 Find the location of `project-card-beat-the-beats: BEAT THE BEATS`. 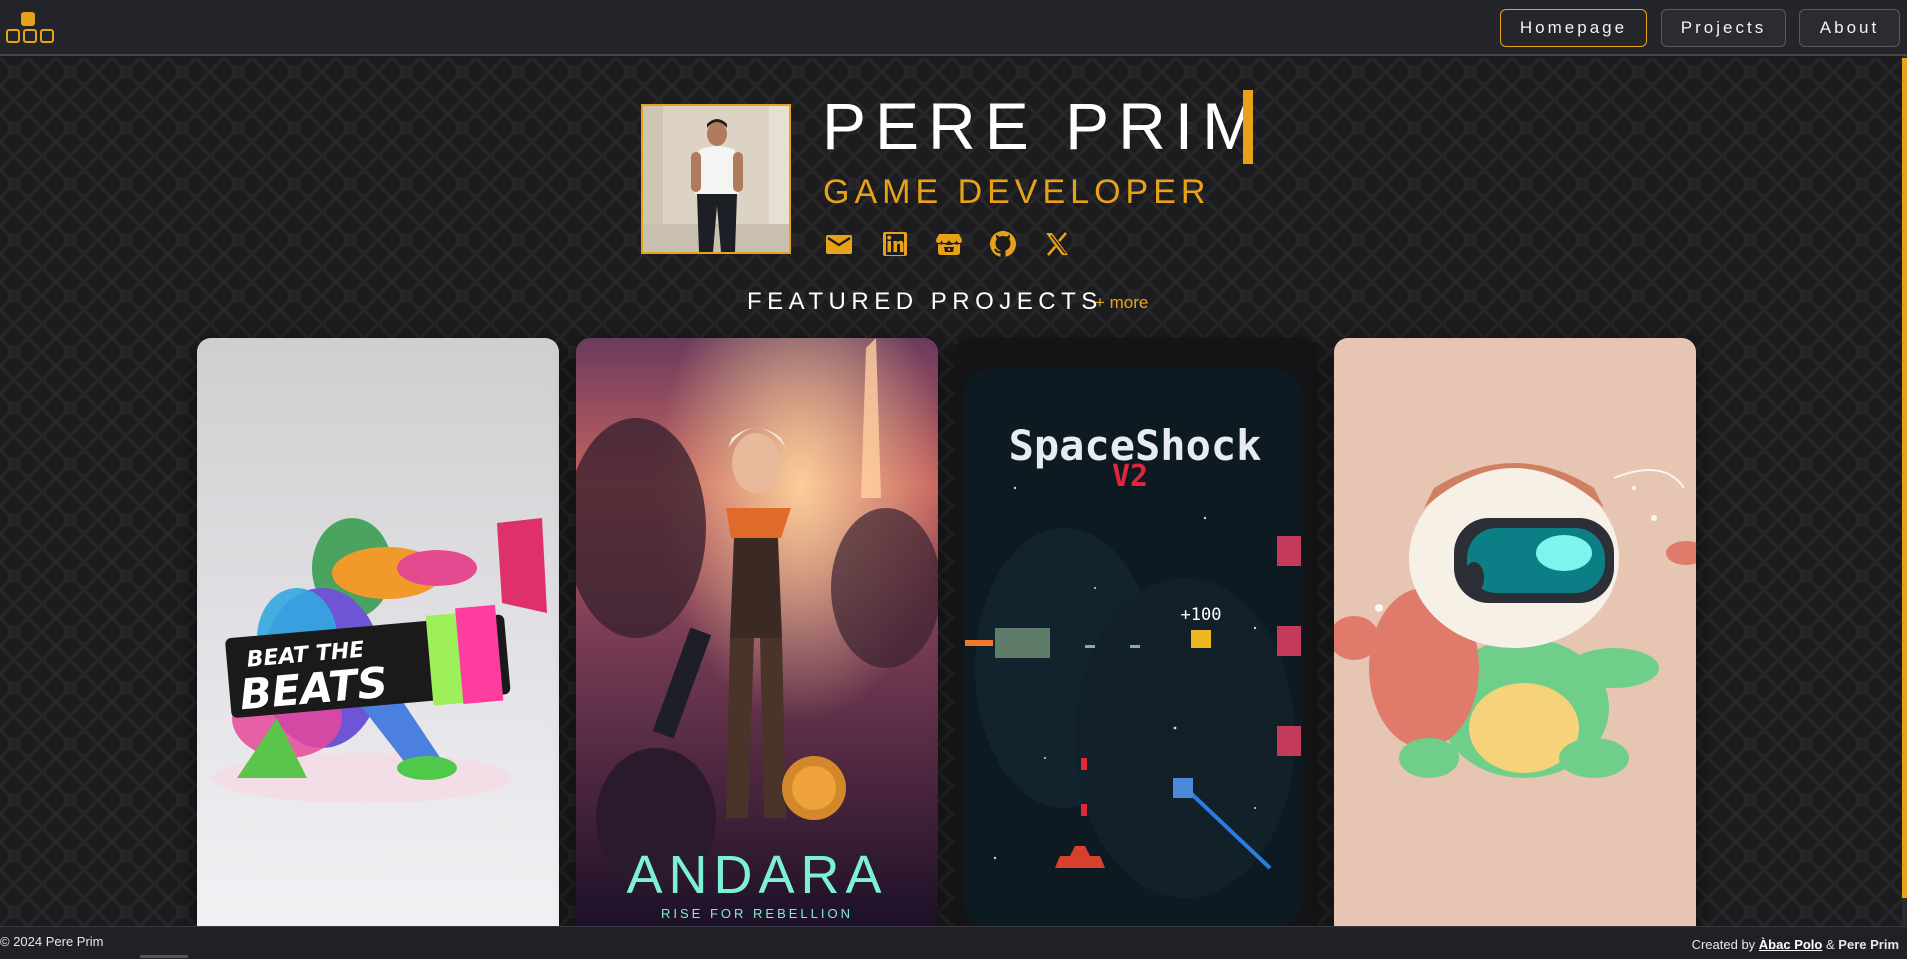

project-card-beat-the-beats: BEAT THE BEATS is located at coordinates (378, 633).